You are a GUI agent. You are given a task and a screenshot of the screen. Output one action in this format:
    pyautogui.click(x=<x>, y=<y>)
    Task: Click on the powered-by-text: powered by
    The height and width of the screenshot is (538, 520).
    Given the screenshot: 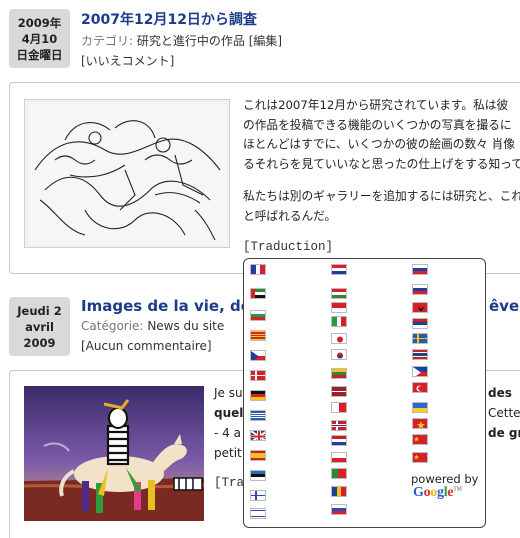 What is the action you would take?
    pyautogui.click(x=445, y=479)
    